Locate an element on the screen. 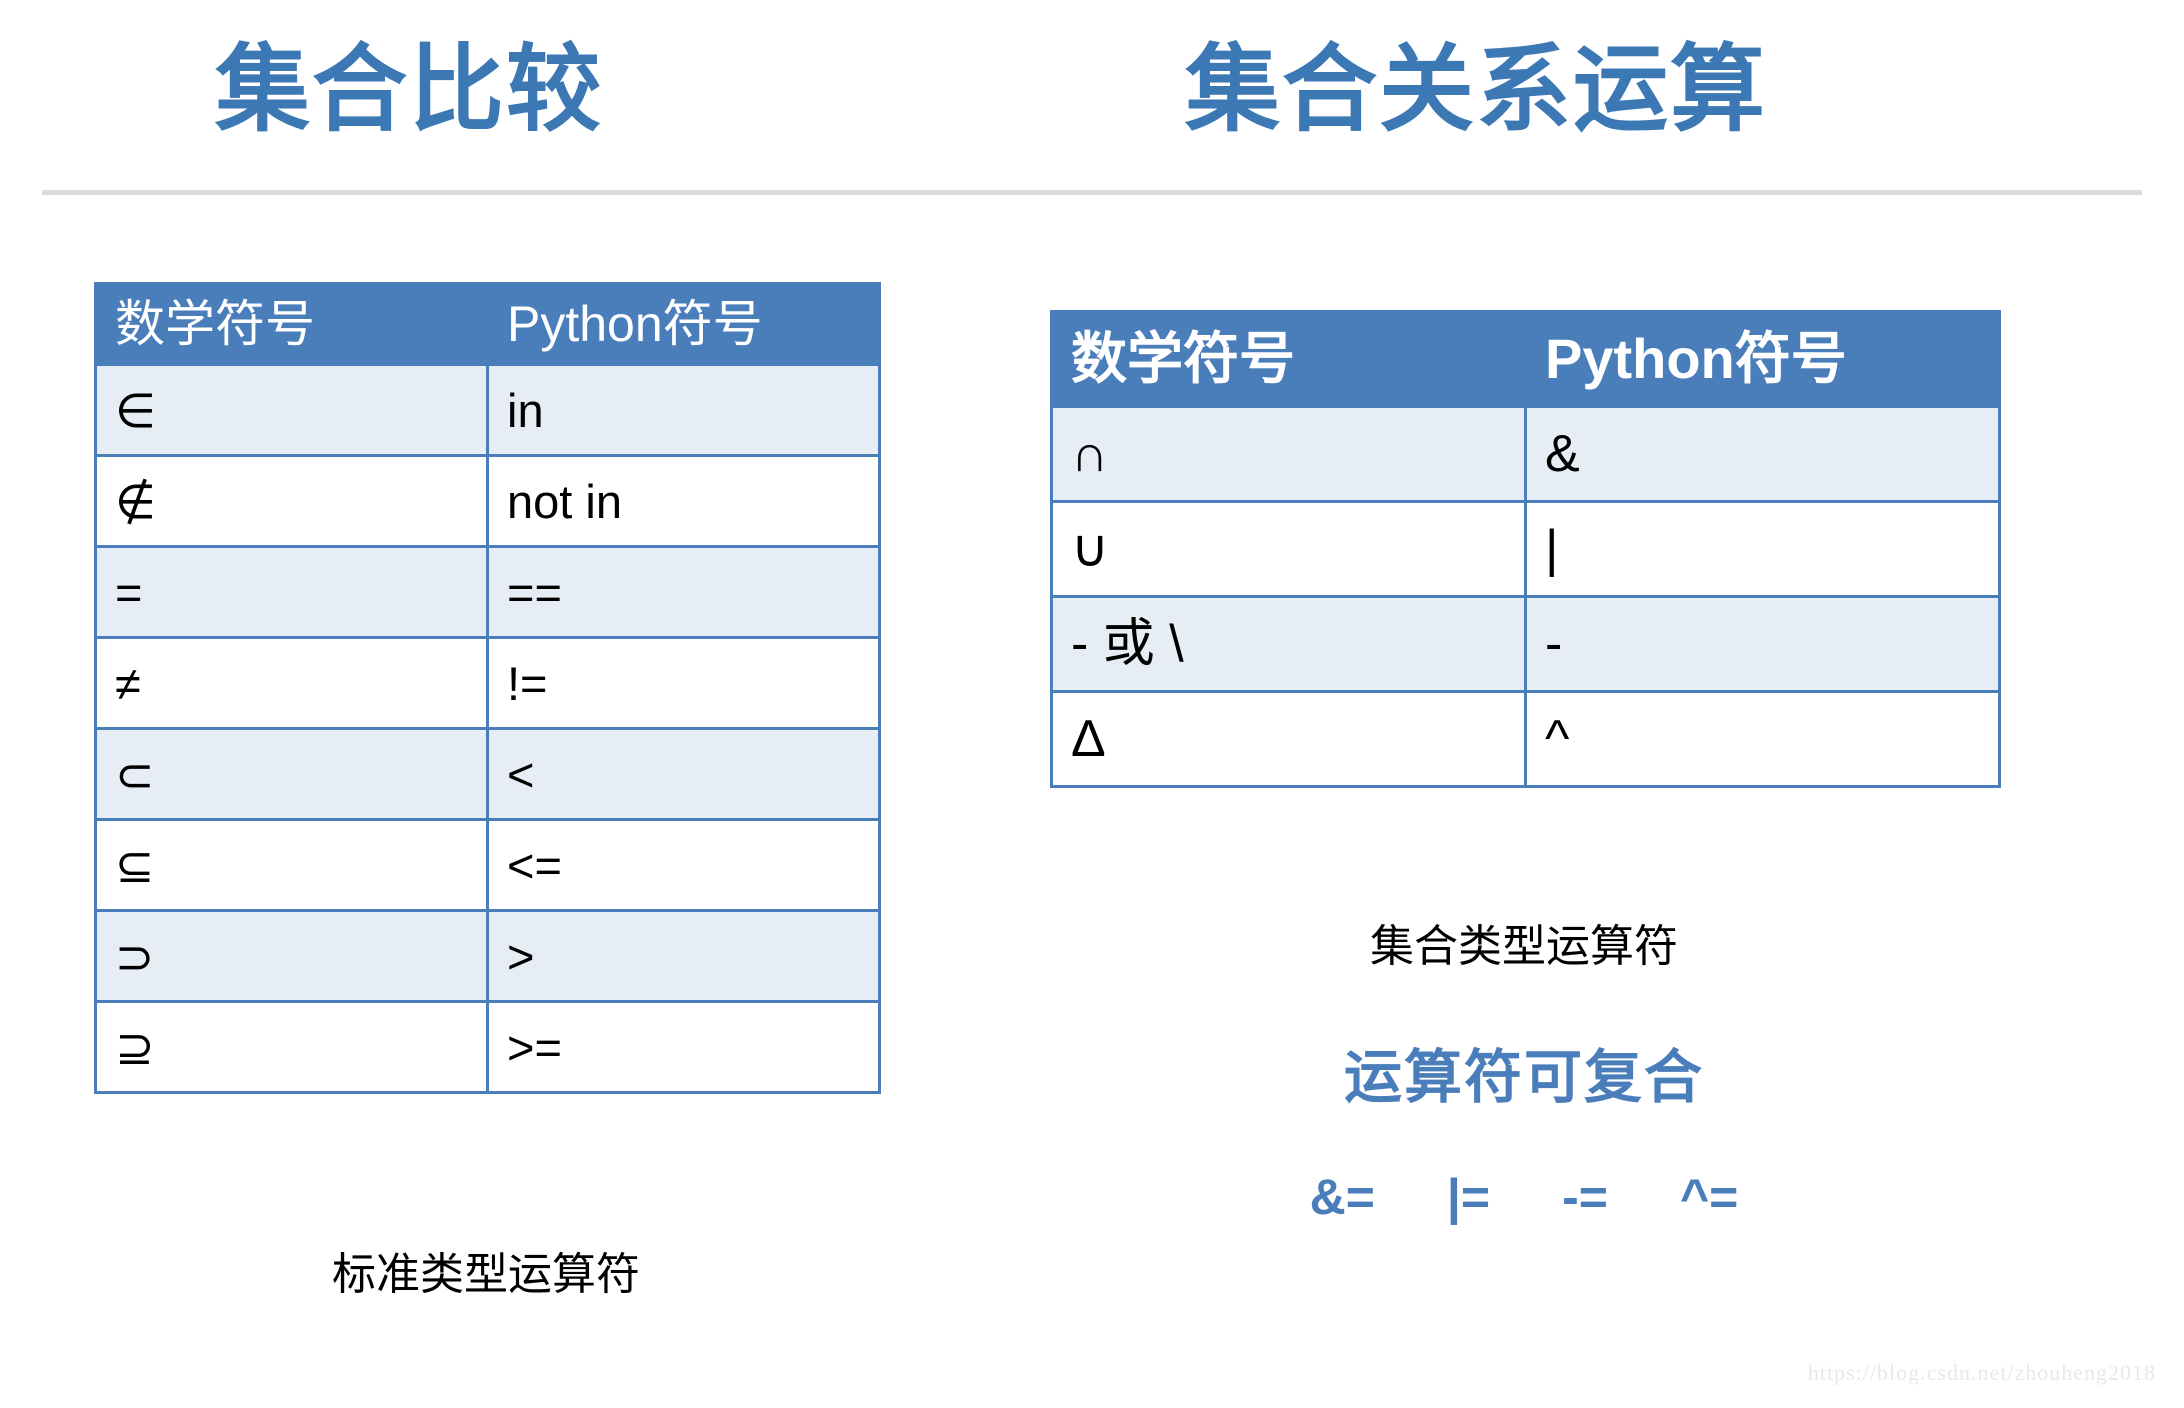 This screenshot has height=1408, width=2184. cell-math-symbol: - 或 \ is located at coordinates (1288, 644).